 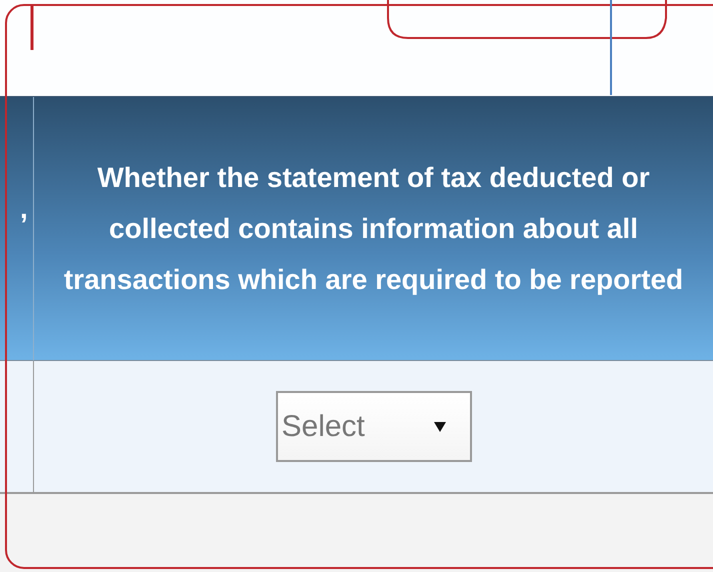 What do you see at coordinates (374, 426) in the screenshot?
I see `select-dropdown: Select` at bounding box center [374, 426].